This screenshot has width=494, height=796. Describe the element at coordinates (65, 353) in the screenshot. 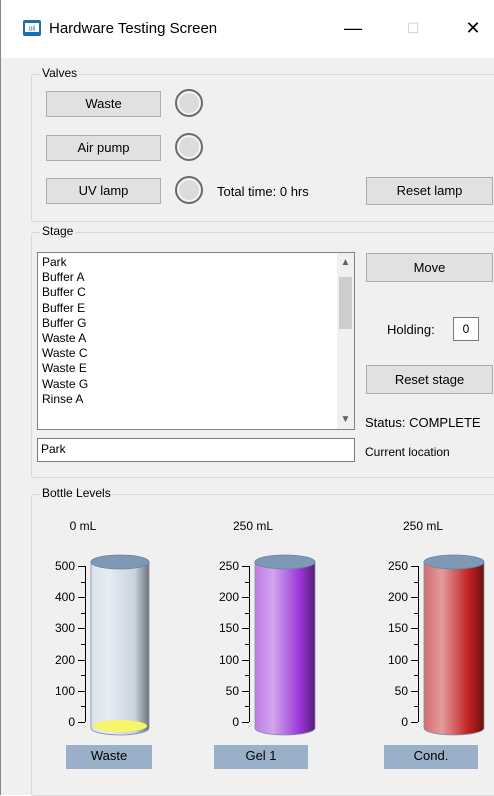

I see `stage-list-item: Waste C` at that location.